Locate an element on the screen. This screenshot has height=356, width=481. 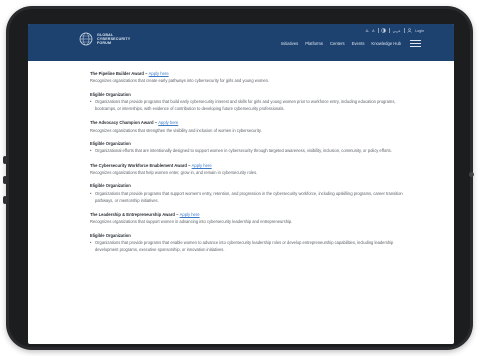
hamburger-menu-icon is located at coordinates (415, 43).